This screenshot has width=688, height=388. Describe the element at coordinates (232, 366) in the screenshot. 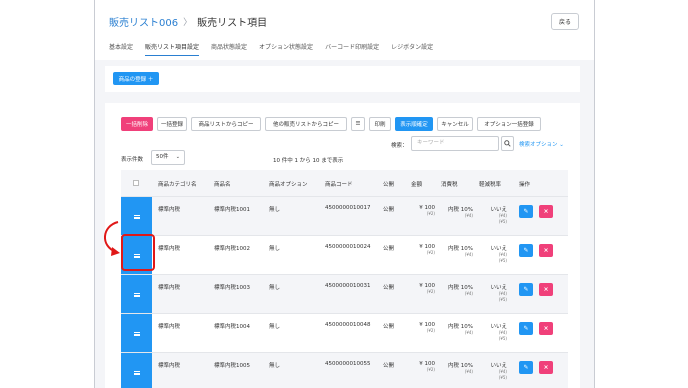

I see `cell-product-name: 標準内税1005` at that location.